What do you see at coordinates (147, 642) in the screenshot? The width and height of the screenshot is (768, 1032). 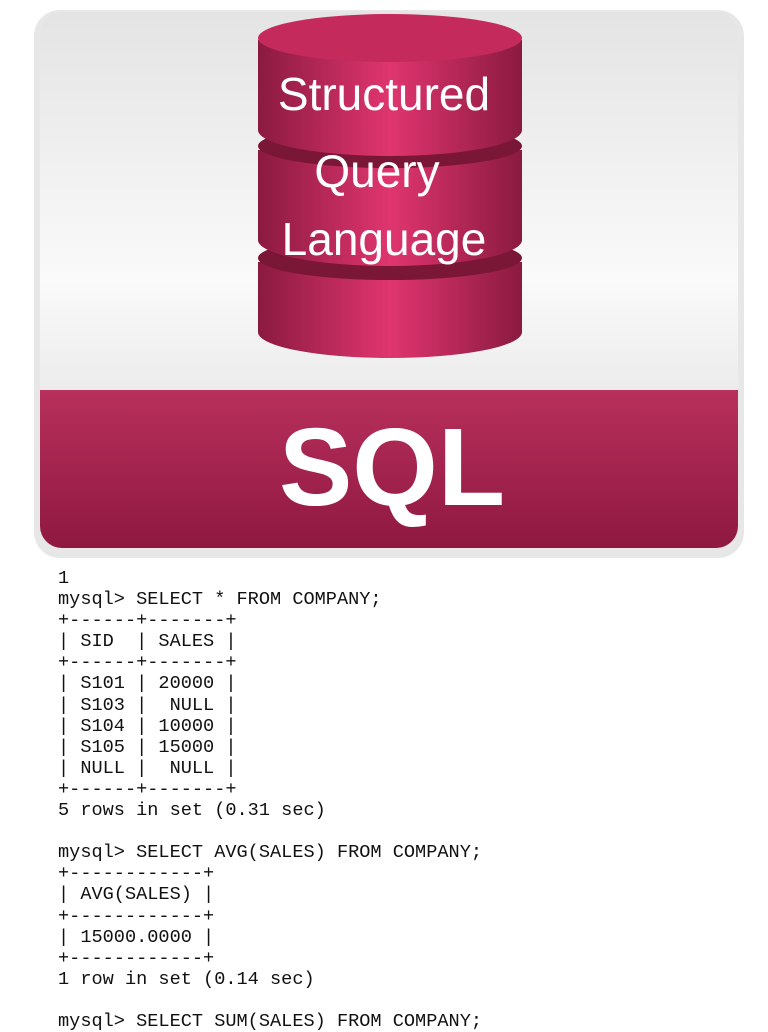 I see `terminal-output-line: | SID | SALES |` at bounding box center [147, 642].